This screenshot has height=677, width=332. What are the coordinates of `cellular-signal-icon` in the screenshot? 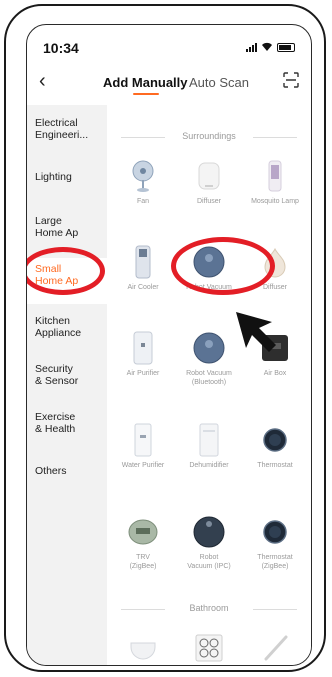 It's located at (251, 47).